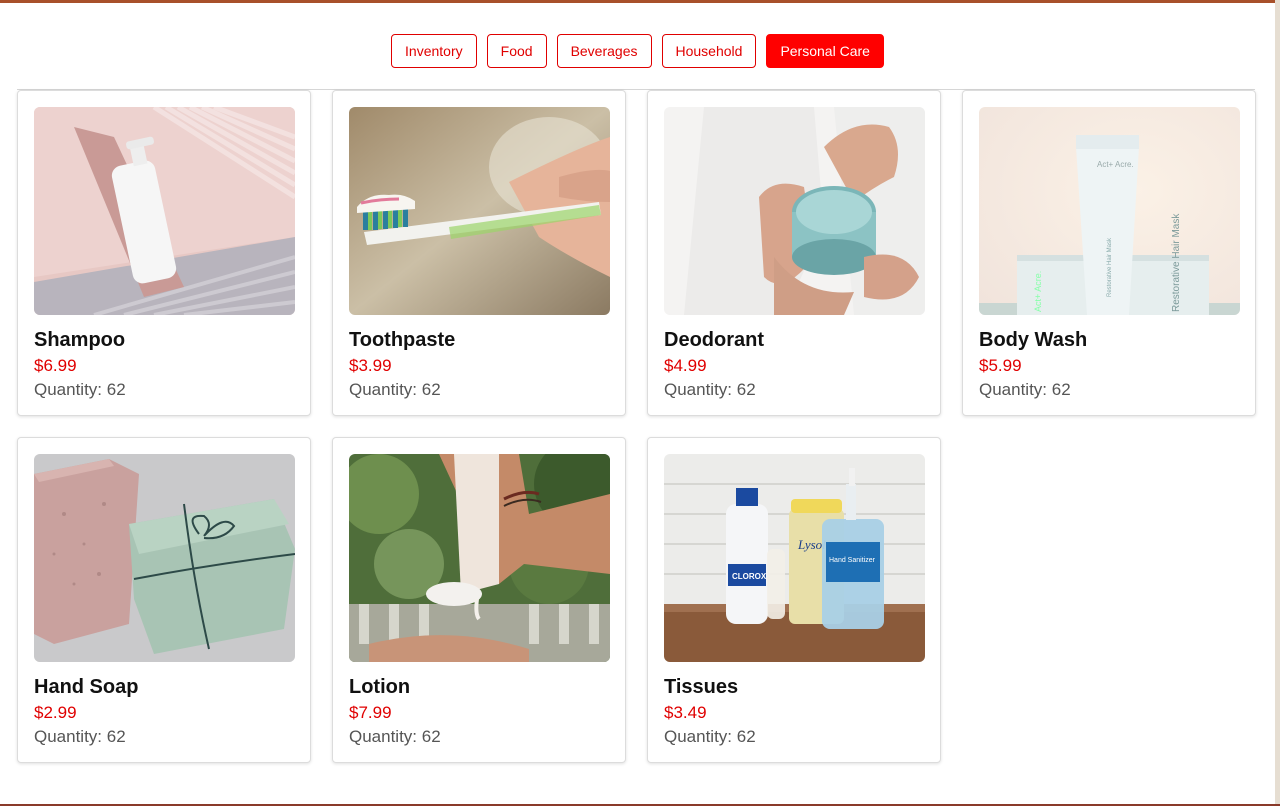 The image size is (1280, 806). I want to click on product-price: $2.99, so click(55, 712).